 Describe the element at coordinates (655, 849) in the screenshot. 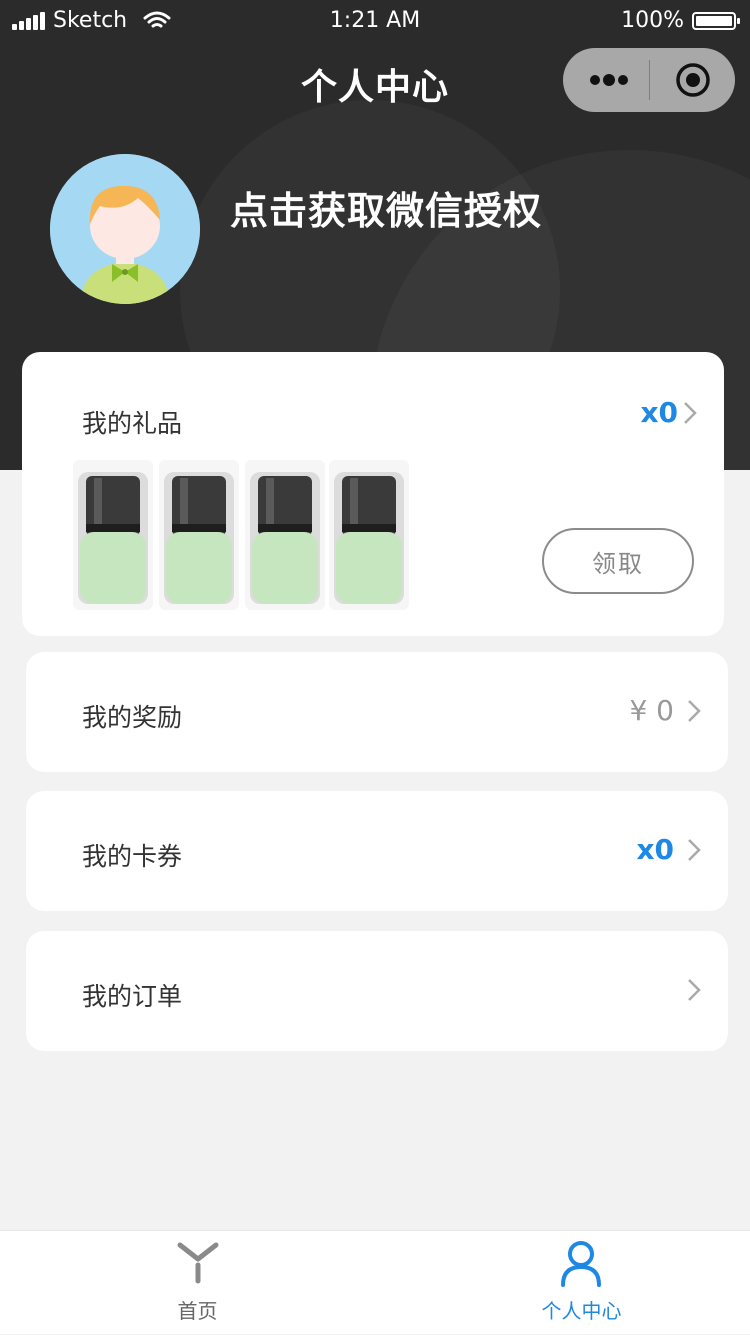

I see `coupons-count: x0` at that location.